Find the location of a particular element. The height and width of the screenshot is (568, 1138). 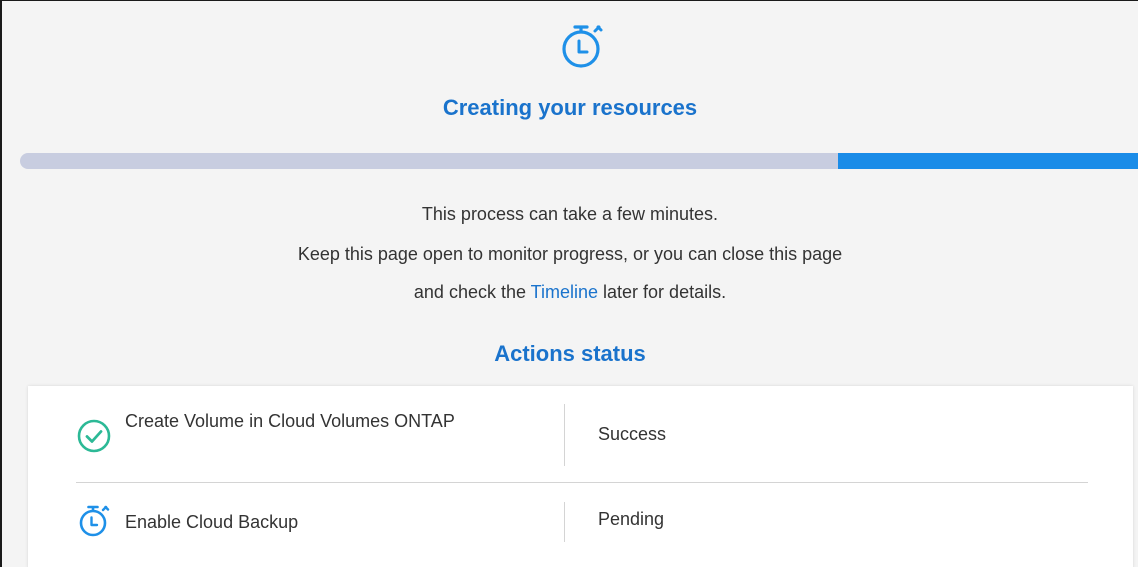

action-status: Pending is located at coordinates (631, 519).